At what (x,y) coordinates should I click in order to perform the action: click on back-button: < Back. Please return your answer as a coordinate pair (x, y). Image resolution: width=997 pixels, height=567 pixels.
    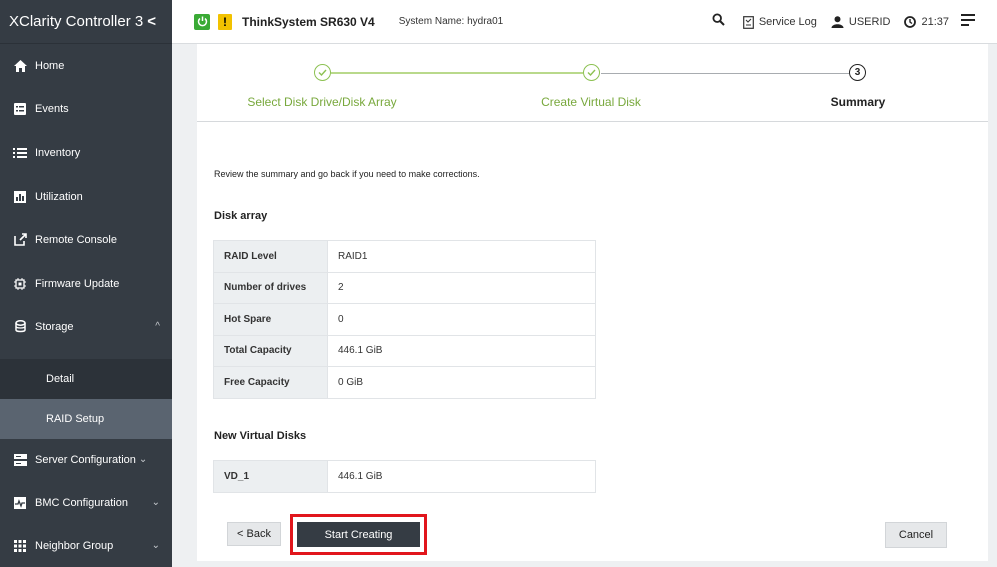
    Looking at the image, I should click on (254, 534).